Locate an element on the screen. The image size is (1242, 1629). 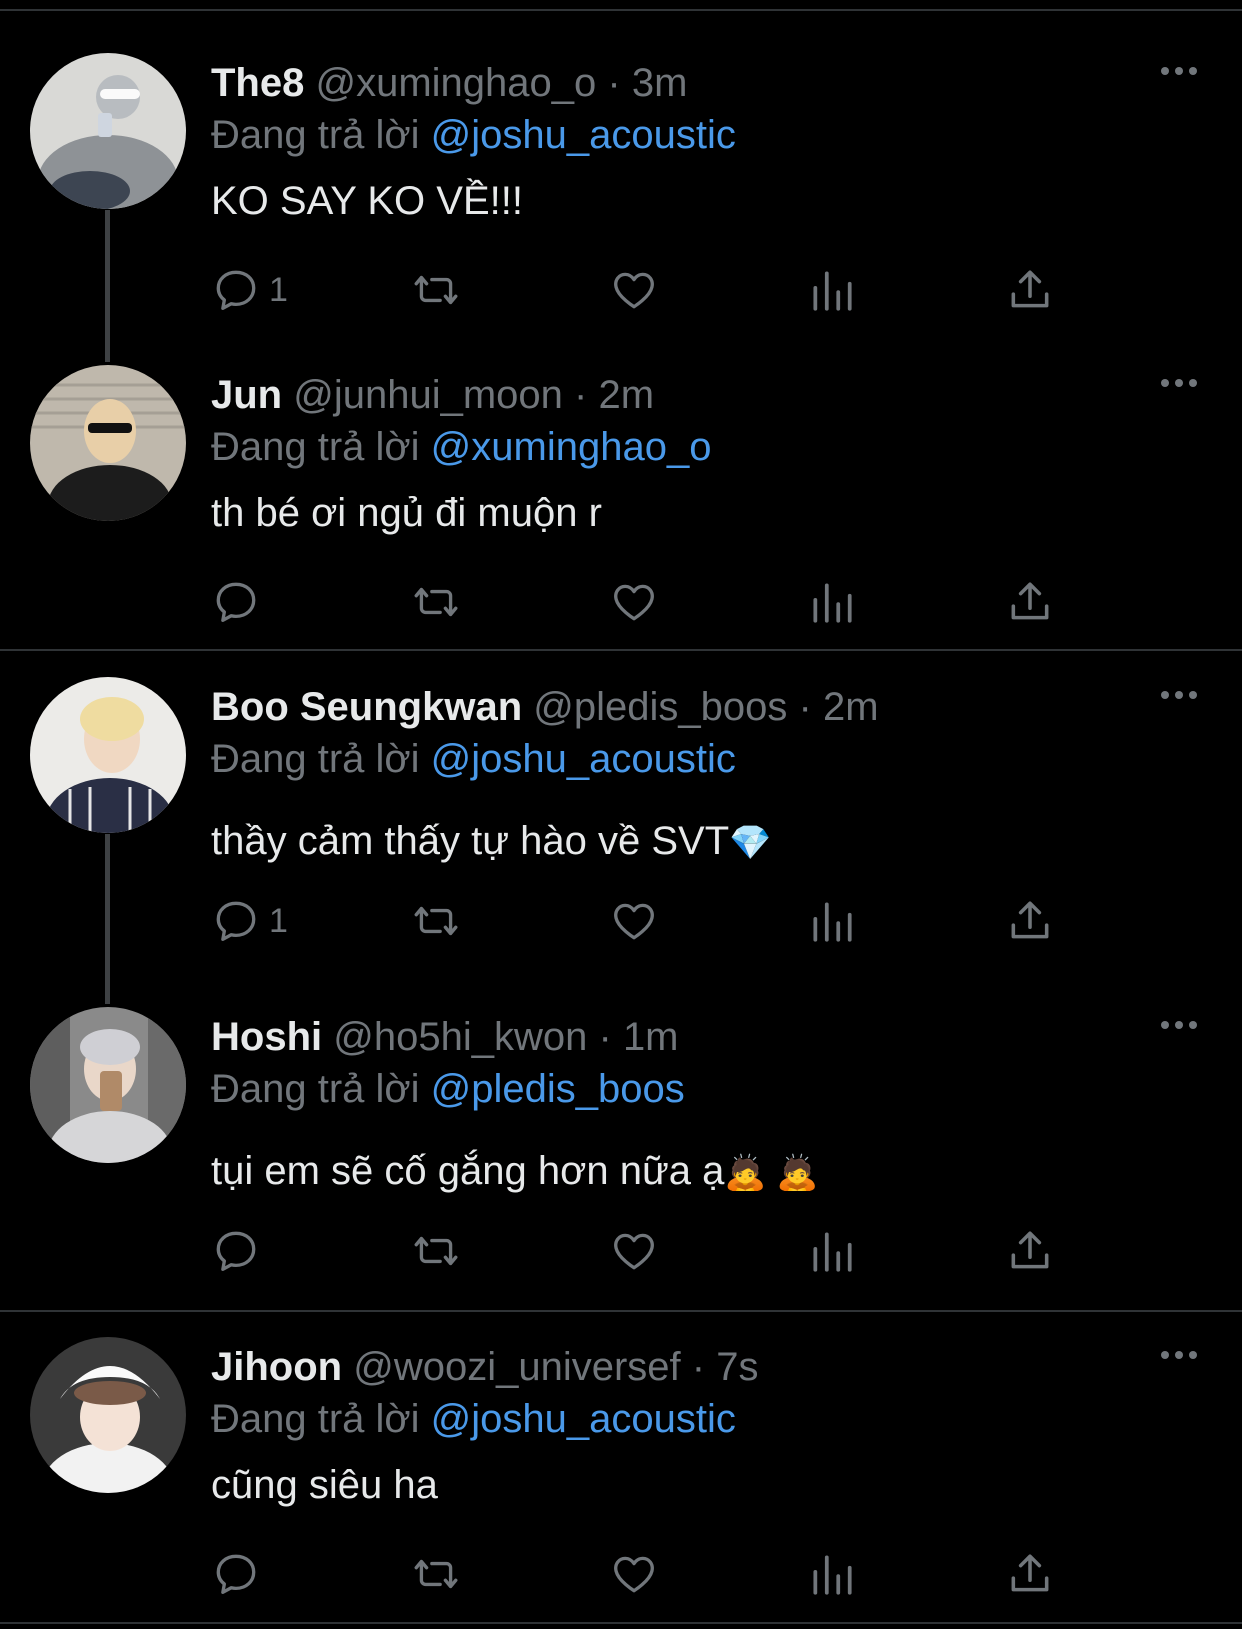
replying-to: Đang trả lời @pledis_boos is located at coordinates (448, 1089).